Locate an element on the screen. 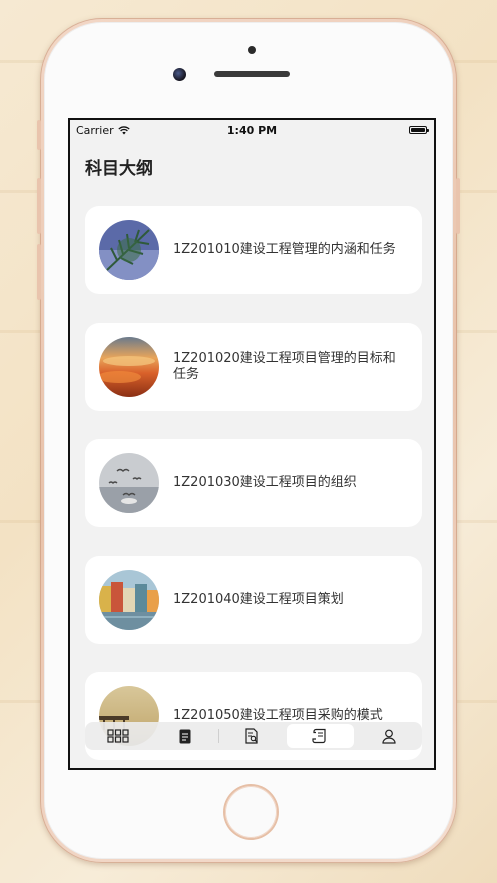 This screenshot has width=497, height=883. outline-item-label: 1Z201010建设工程管理的内涵和任务 is located at coordinates (284, 249).